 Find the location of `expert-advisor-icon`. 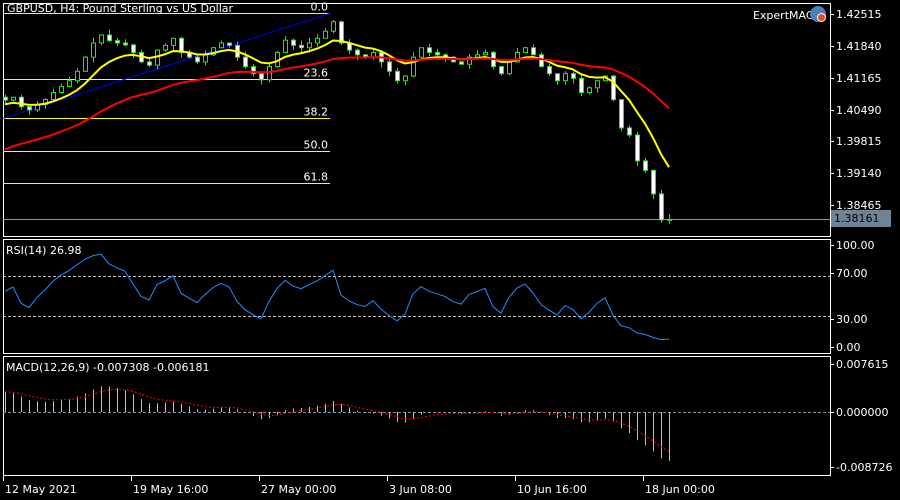

expert-advisor-icon is located at coordinates (818, 14).